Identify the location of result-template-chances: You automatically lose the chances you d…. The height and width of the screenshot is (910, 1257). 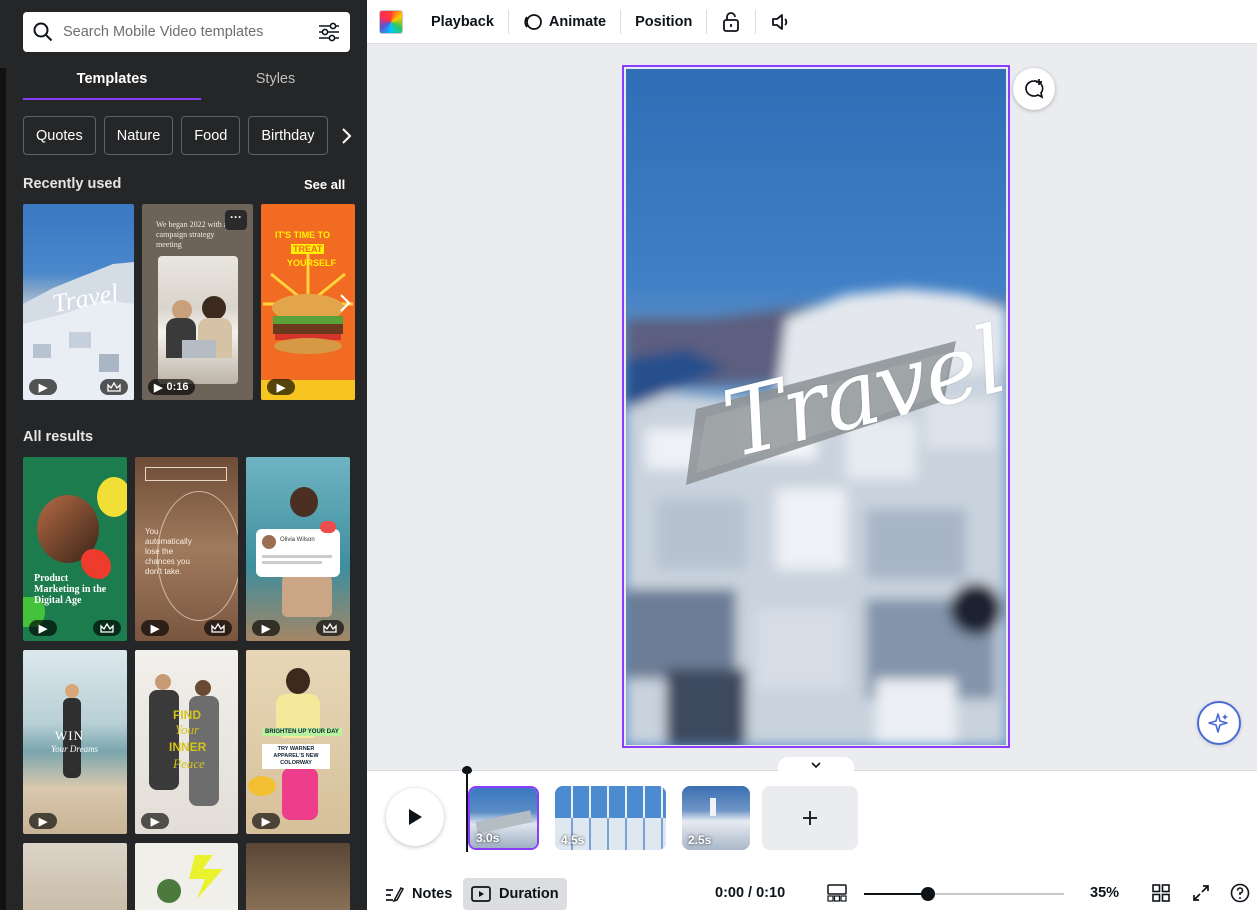
(186, 549).